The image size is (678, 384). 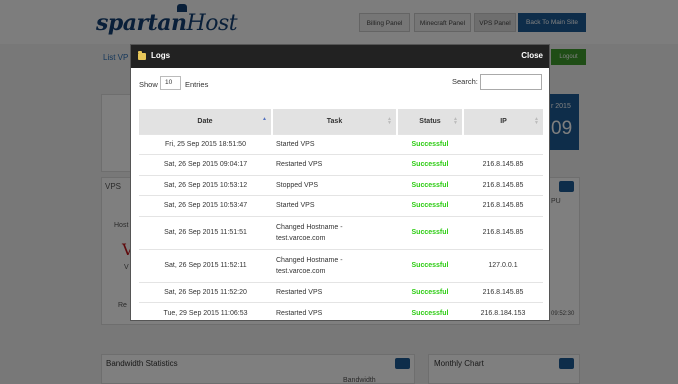 I want to click on column-label-ip: IP, so click(x=503, y=121).